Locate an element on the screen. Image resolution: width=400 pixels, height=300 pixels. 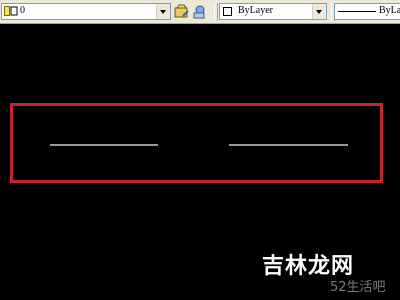
color-combo: ByLayer is located at coordinates (273, 11).